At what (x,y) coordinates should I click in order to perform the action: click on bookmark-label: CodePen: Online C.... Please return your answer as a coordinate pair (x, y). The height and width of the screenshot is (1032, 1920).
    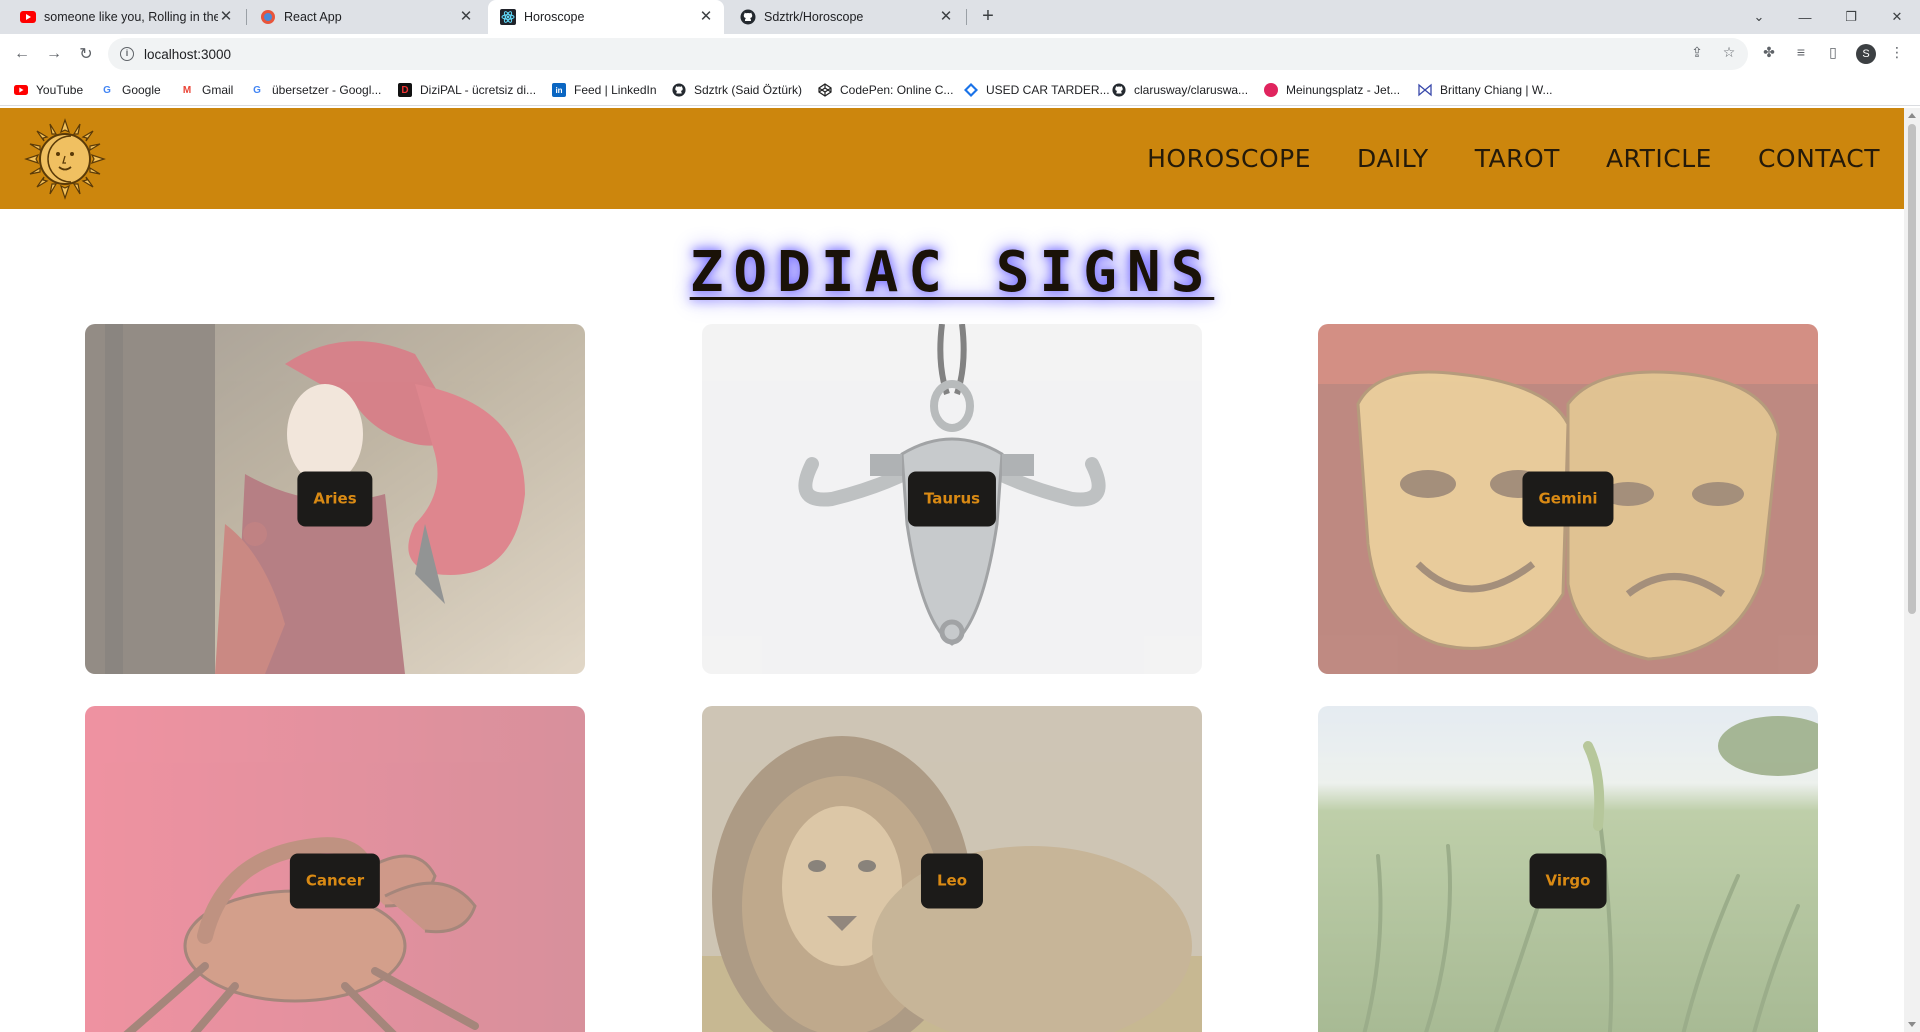
    Looking at the image, I should click on (897, 90).